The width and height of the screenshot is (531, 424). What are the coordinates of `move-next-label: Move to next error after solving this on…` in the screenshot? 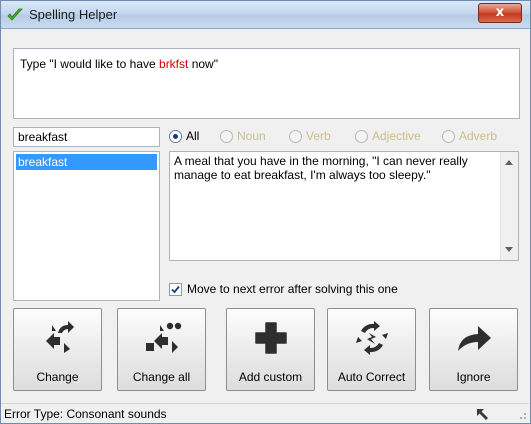 It's located at (292, 289).